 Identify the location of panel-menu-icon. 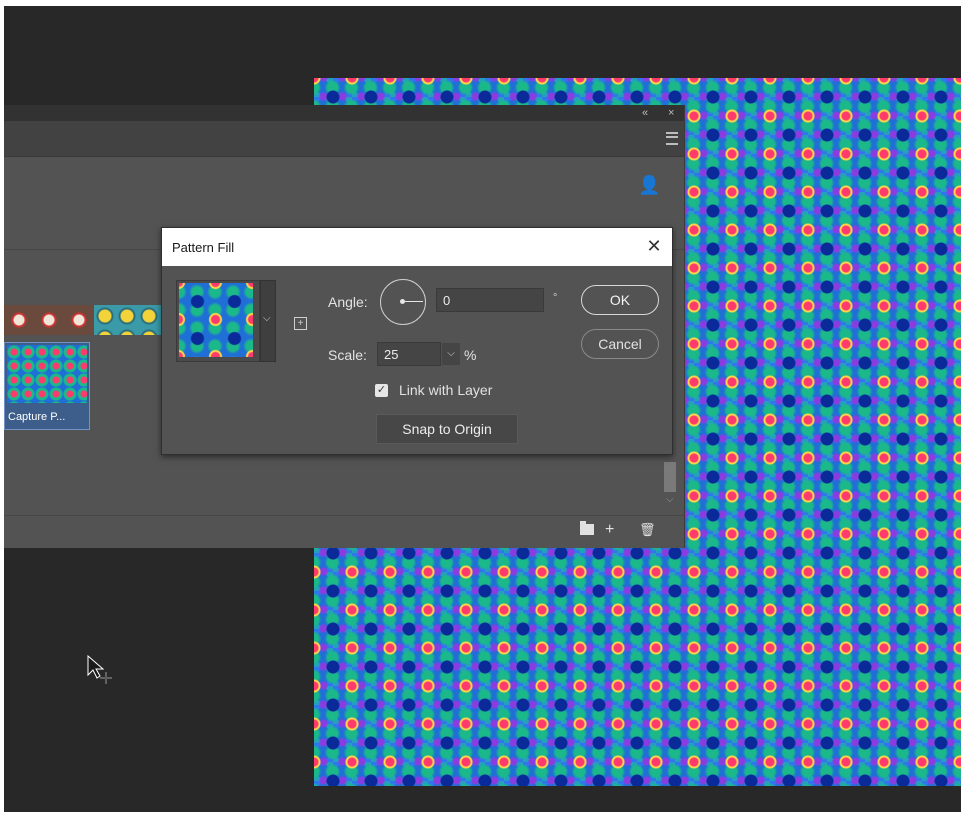
(672, 138).